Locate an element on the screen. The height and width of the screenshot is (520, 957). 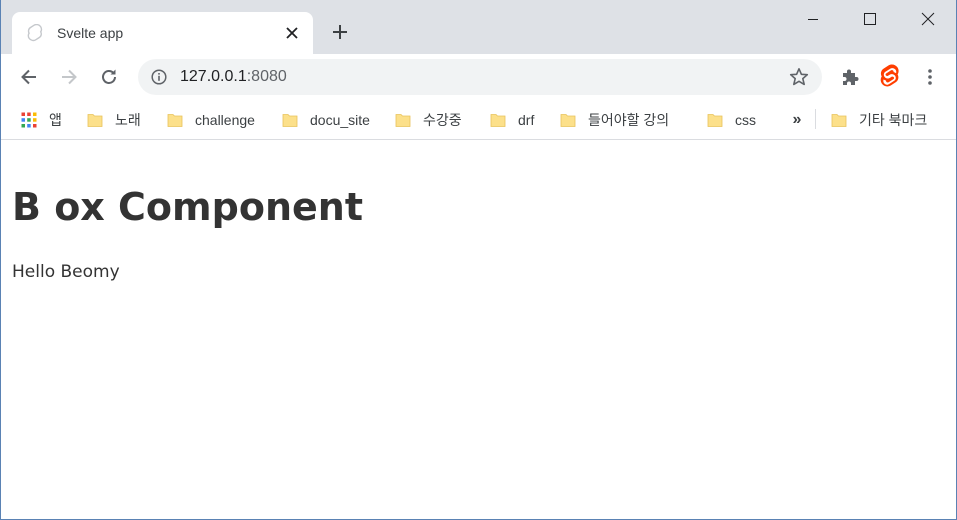
minimize-icon is located at coordinates (813, 19).